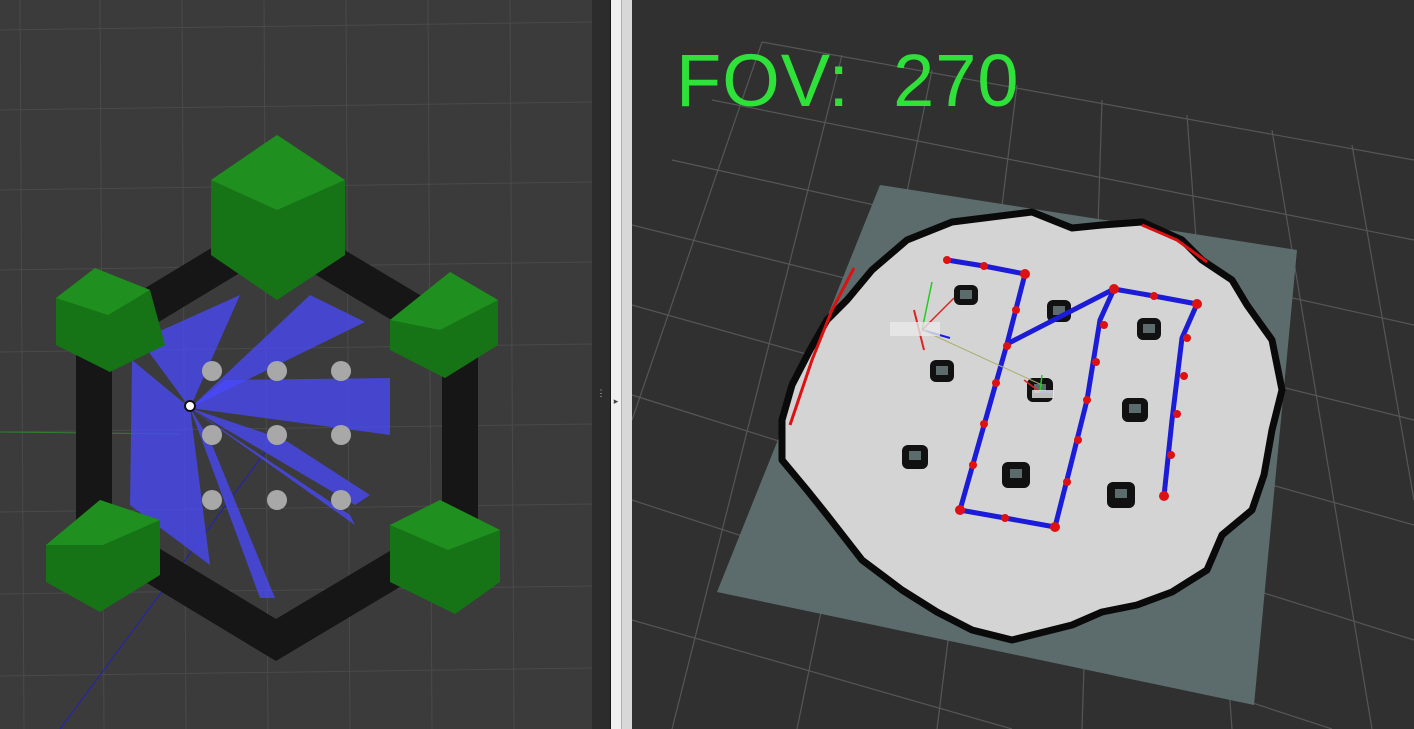 The width and height of the screenshot is (1414, 729). I want to click on view-splitter: ⋮ ▸, so click(612, 364).